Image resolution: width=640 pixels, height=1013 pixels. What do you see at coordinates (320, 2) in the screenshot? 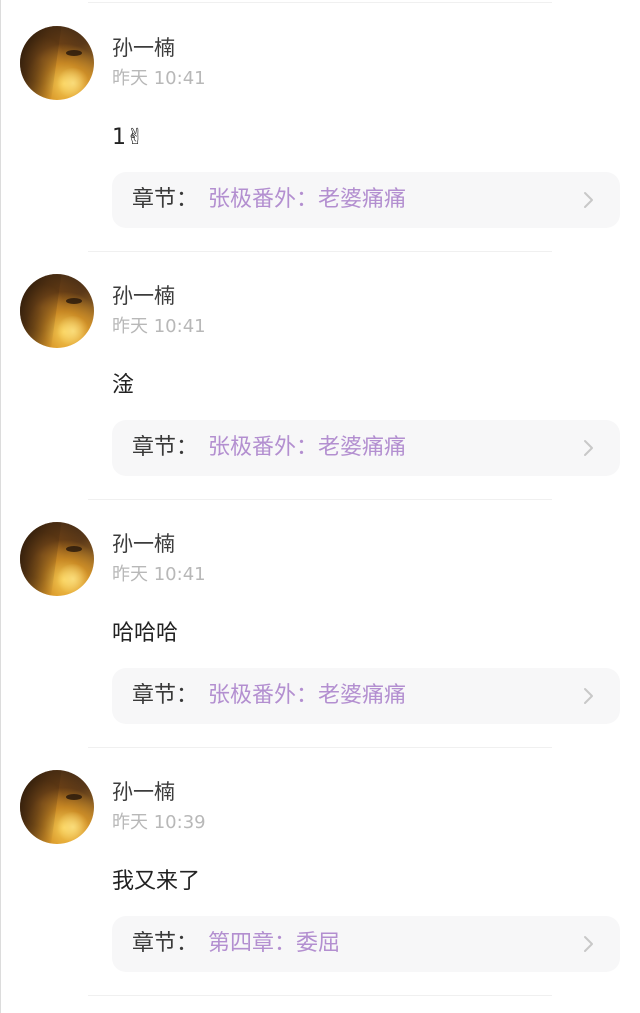
I see `top-divider` at bounding box center [320, 2].